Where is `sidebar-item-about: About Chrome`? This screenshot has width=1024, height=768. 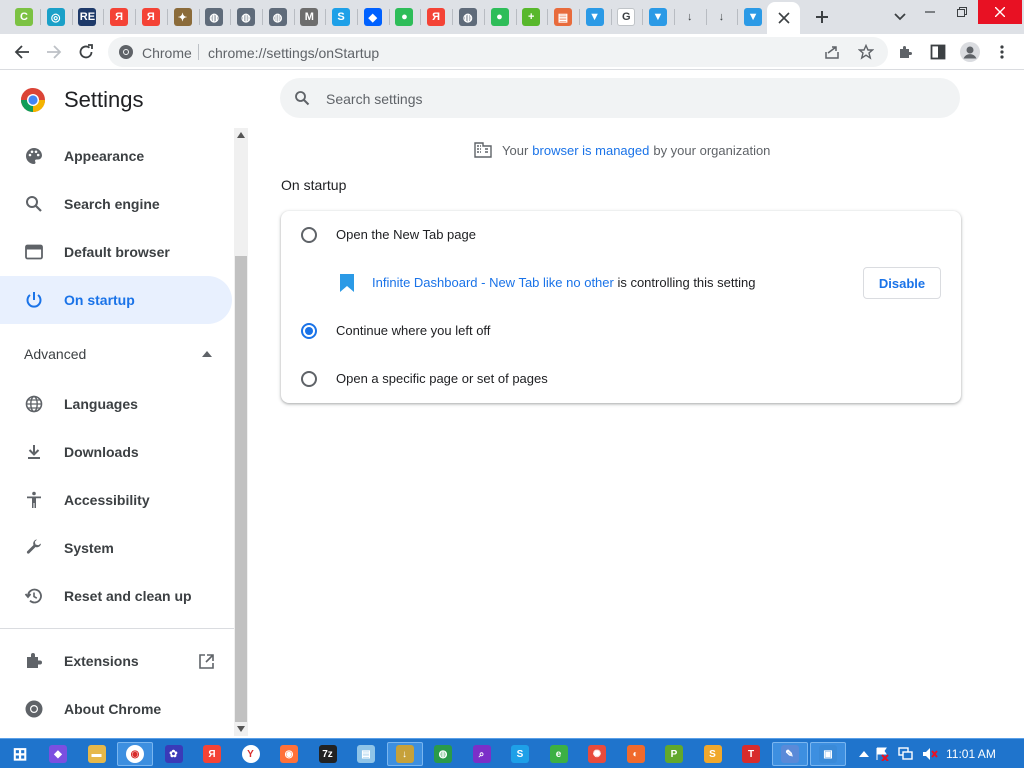 sidebar-item-about: About Chrome is located at coordinates (116, 709).